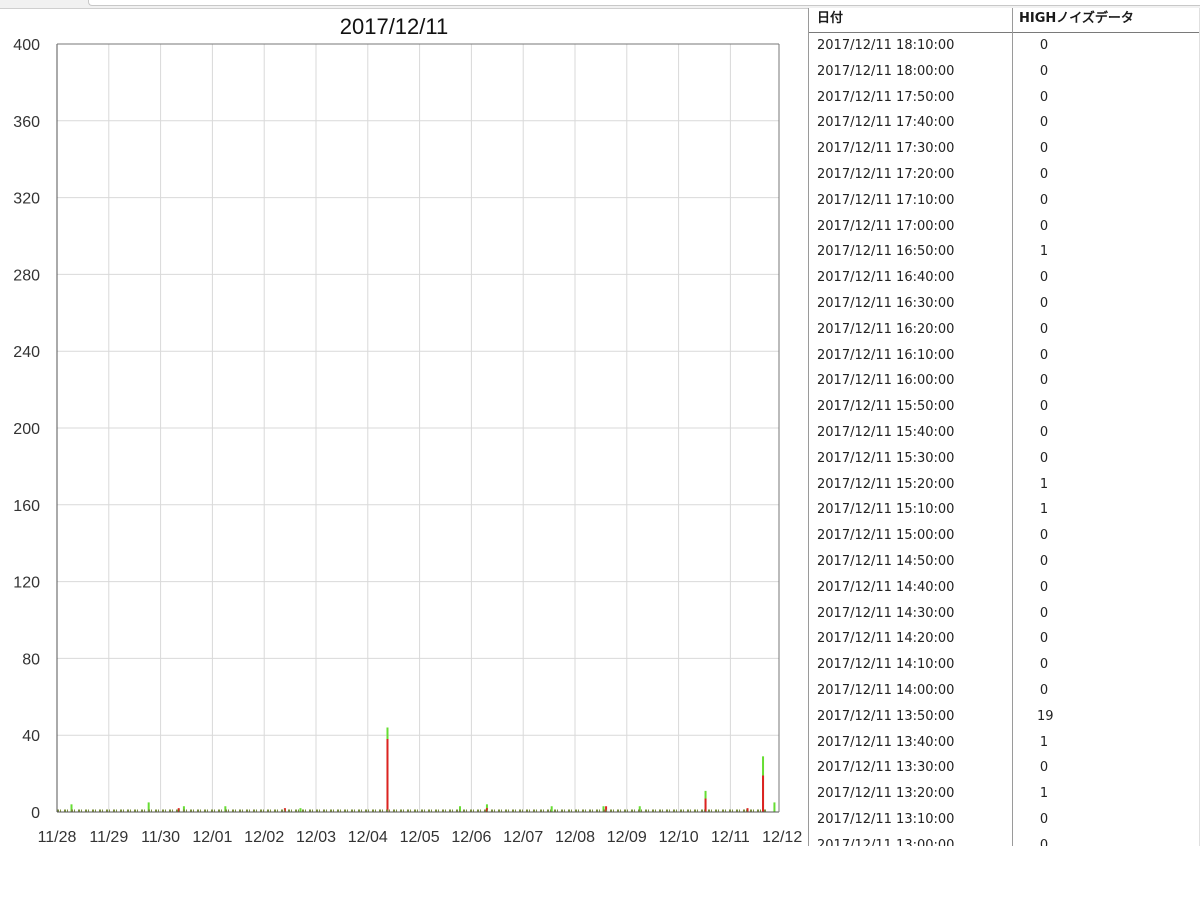 This screenshot has height=900, width=1200. What do you see at coordinates (679, 837) in the screenshot?
I see `x-tick-label: 12/10` at bounding box center [679, 837].